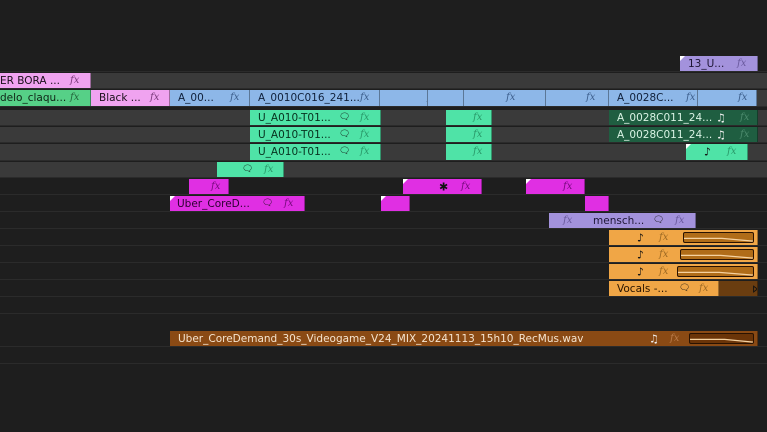 The height and width of the screenshot is (432, 767). I want to click on clip: ER BORA ... fx, so click(45, 80).